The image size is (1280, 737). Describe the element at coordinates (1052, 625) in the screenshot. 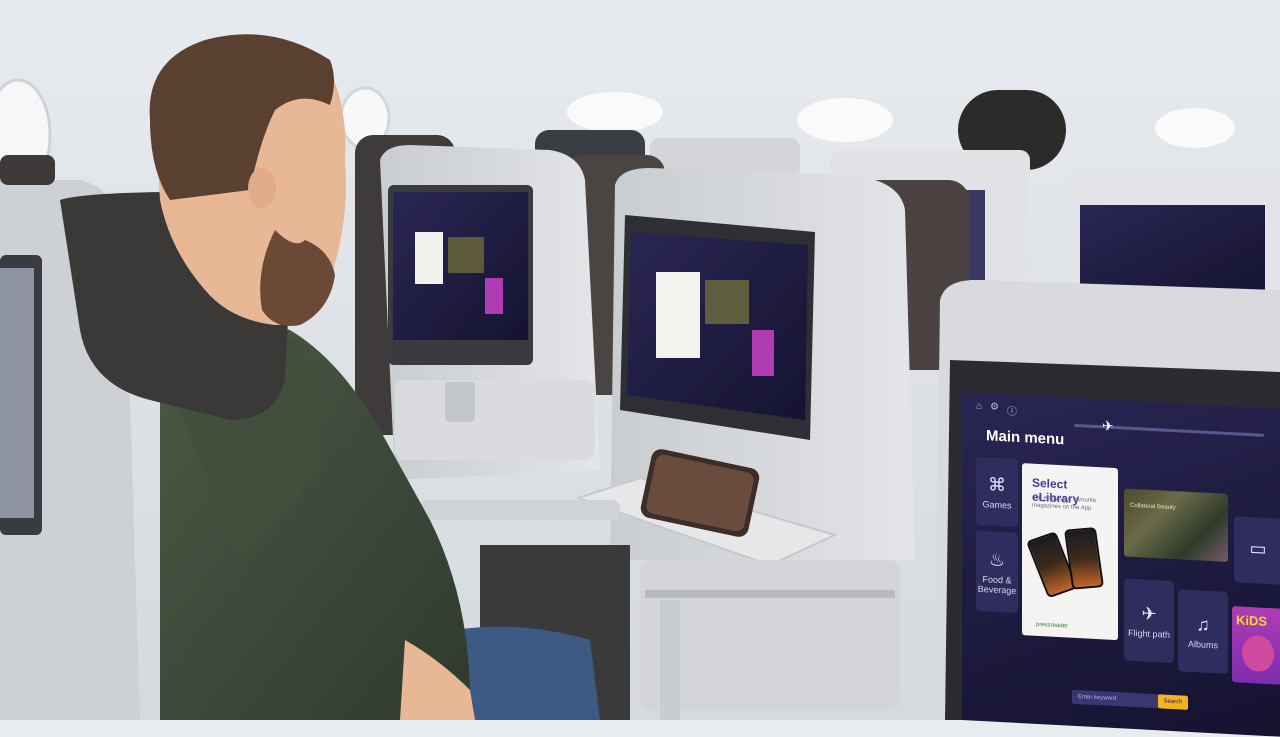

I see `pressreader-logo: pressreader` at that location.